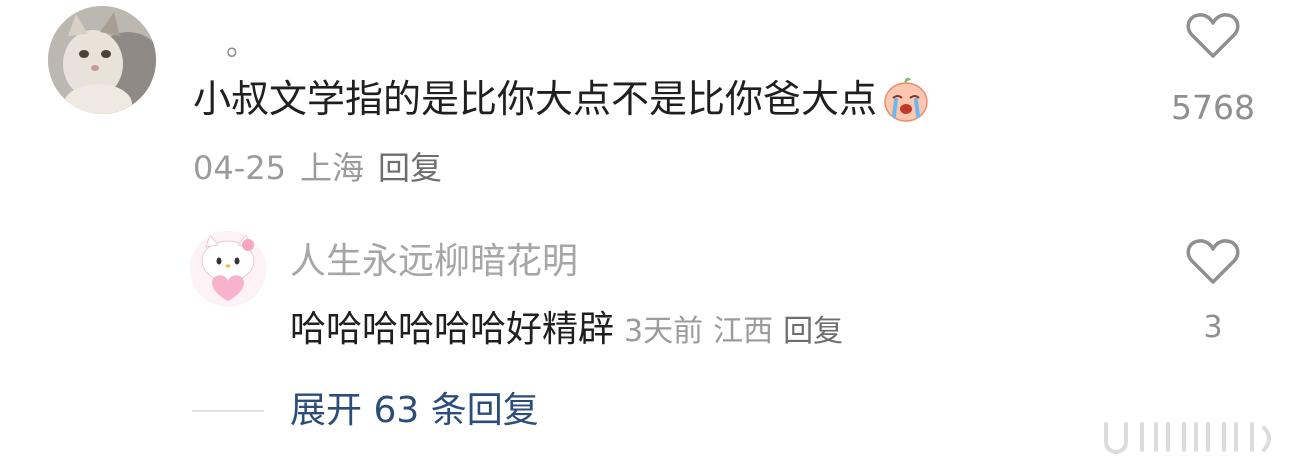 This screenshot has height=464, width=1290. What do you see at coordinates (906, 99) in the screenshot?
I see `crying-peach-emoji-icon` at bounding box center [906, 99].